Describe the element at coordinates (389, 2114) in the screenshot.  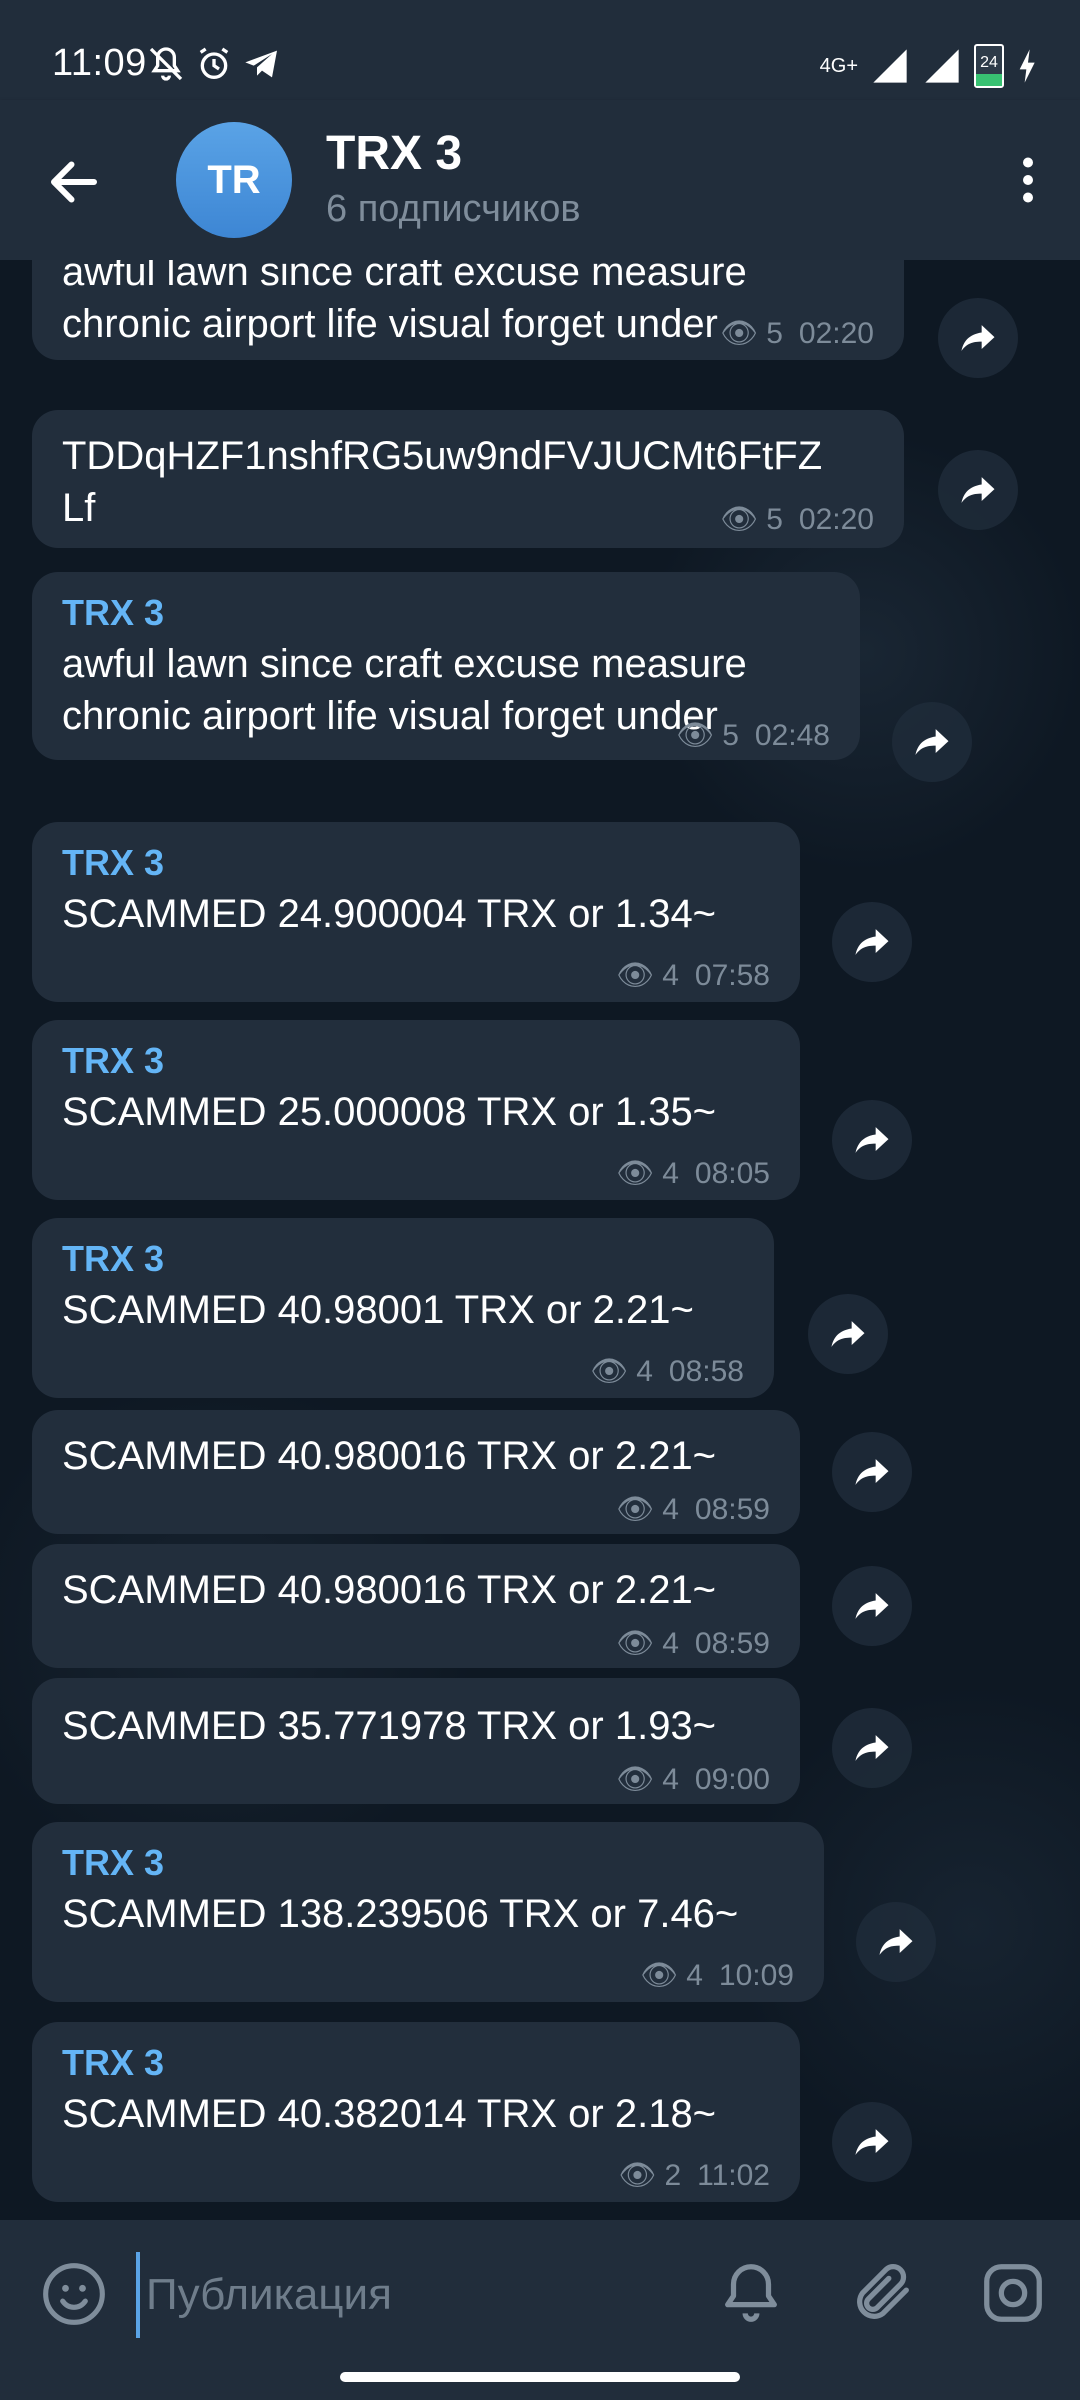
I see `message-text: SCAMMED 40.382014 TRX or 2.18~` at that location.